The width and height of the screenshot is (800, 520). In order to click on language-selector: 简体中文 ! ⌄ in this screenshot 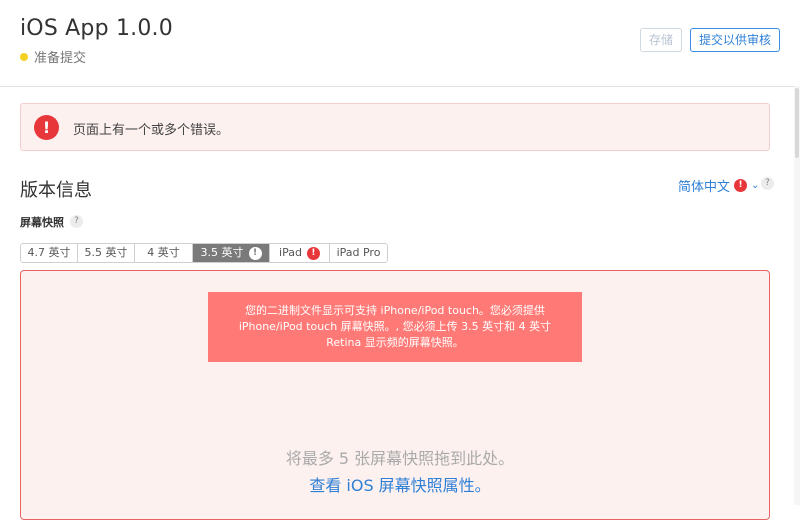, I will do `click(718, 185)`.